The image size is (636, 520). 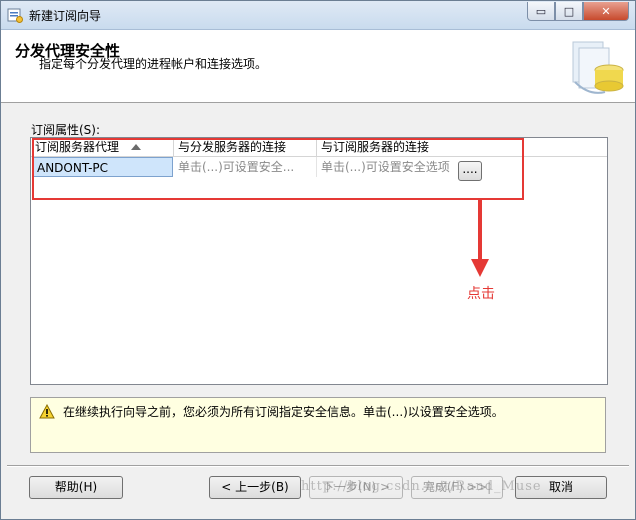 I want to click on help-button: 帮助(H), so click(x=76, y=487).